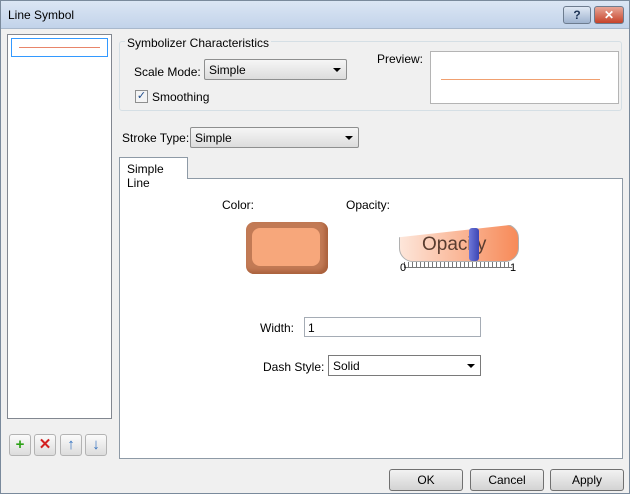  I want to click on preview-label: Preview:, so click(400, 59).